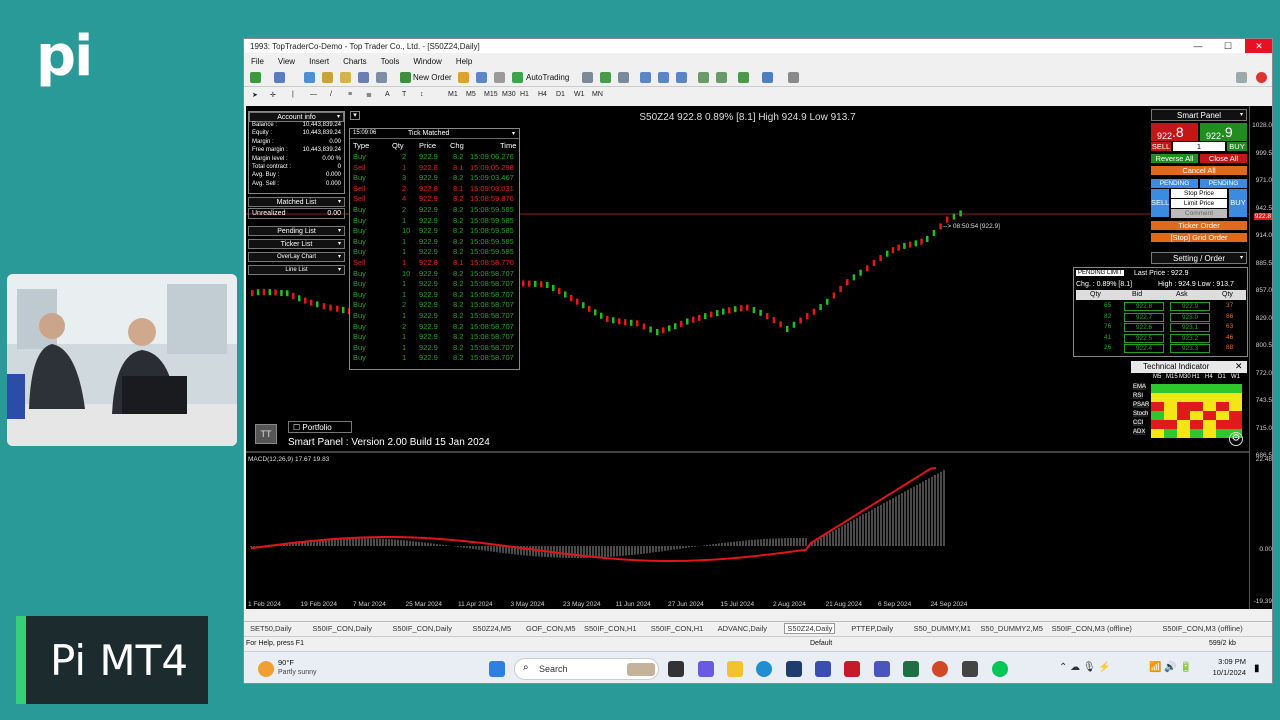 The height and width of the screenshot is (720, 1280). Describe the element at coordinates (1174, 158) in the screenshot. I see `reverse-all-button: Reverse All` at that location.